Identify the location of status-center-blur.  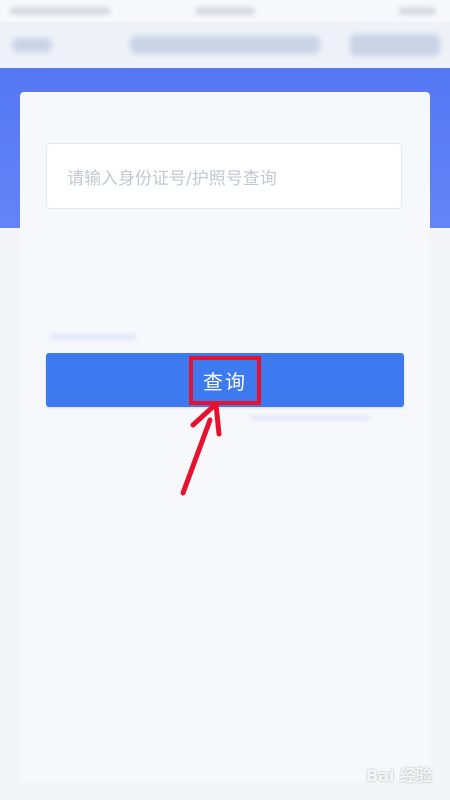
(225, 11).